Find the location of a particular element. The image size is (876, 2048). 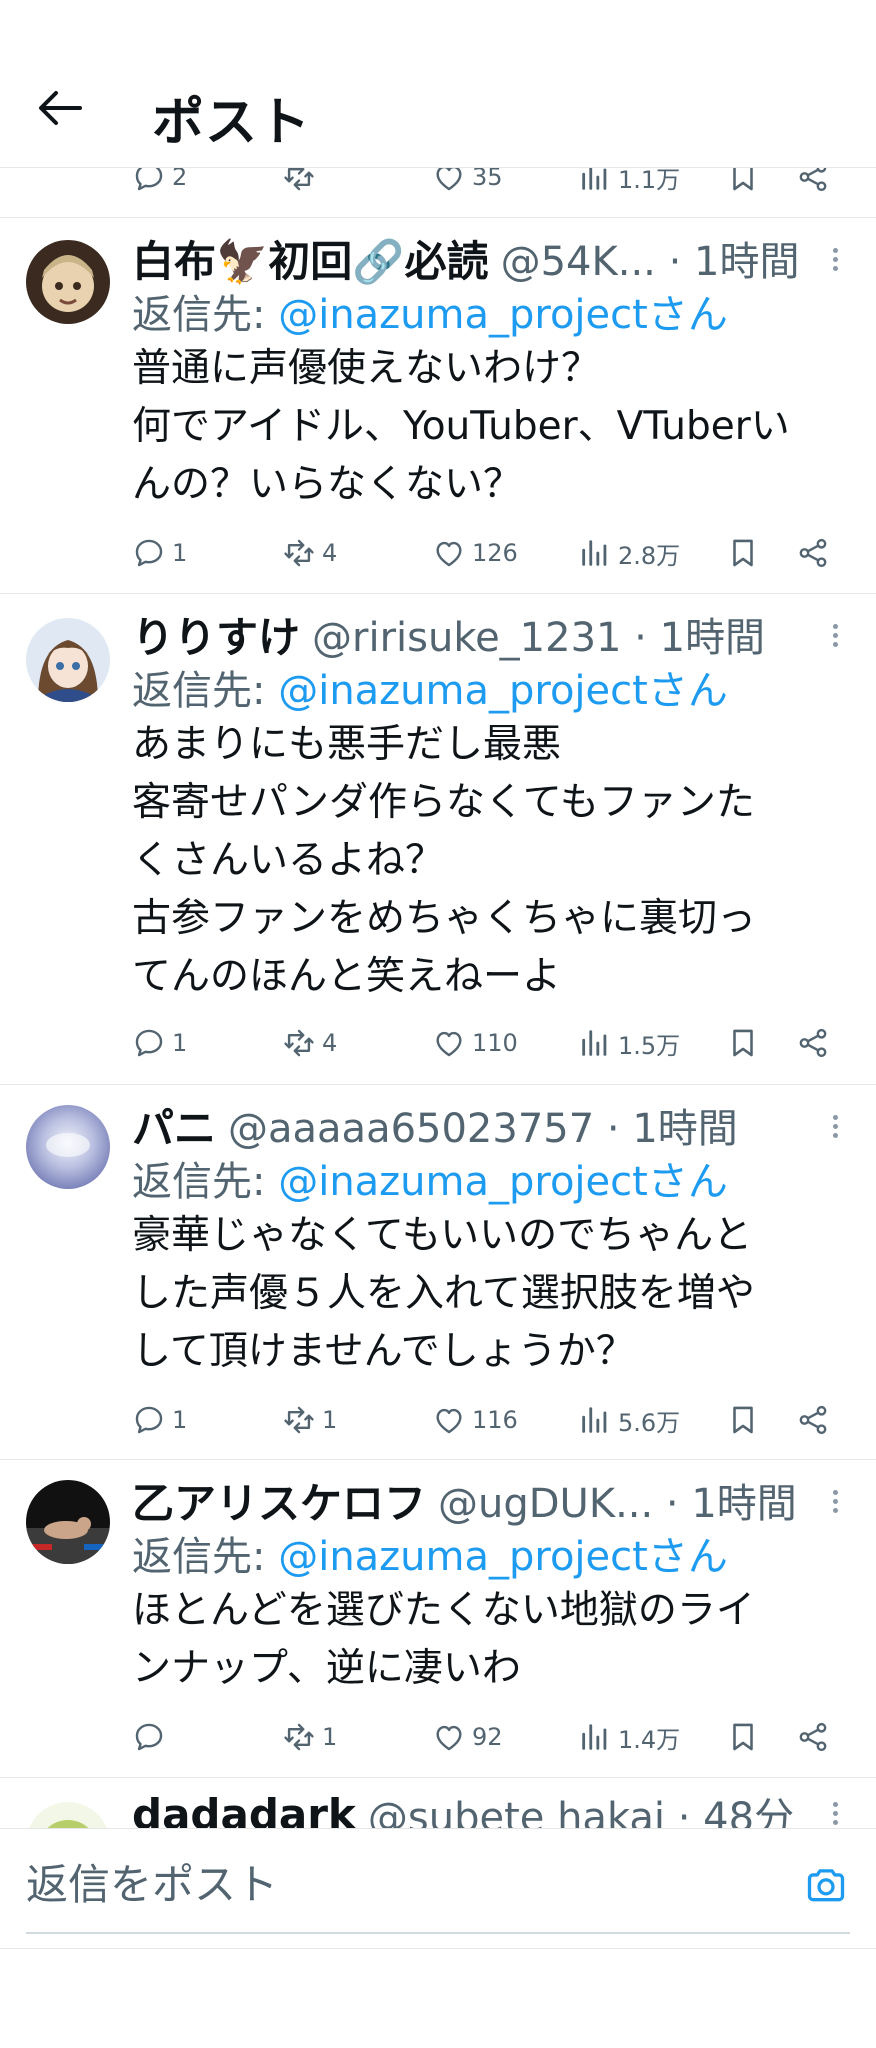

views-button: 2.8万 is located at coordinates (629, 553).